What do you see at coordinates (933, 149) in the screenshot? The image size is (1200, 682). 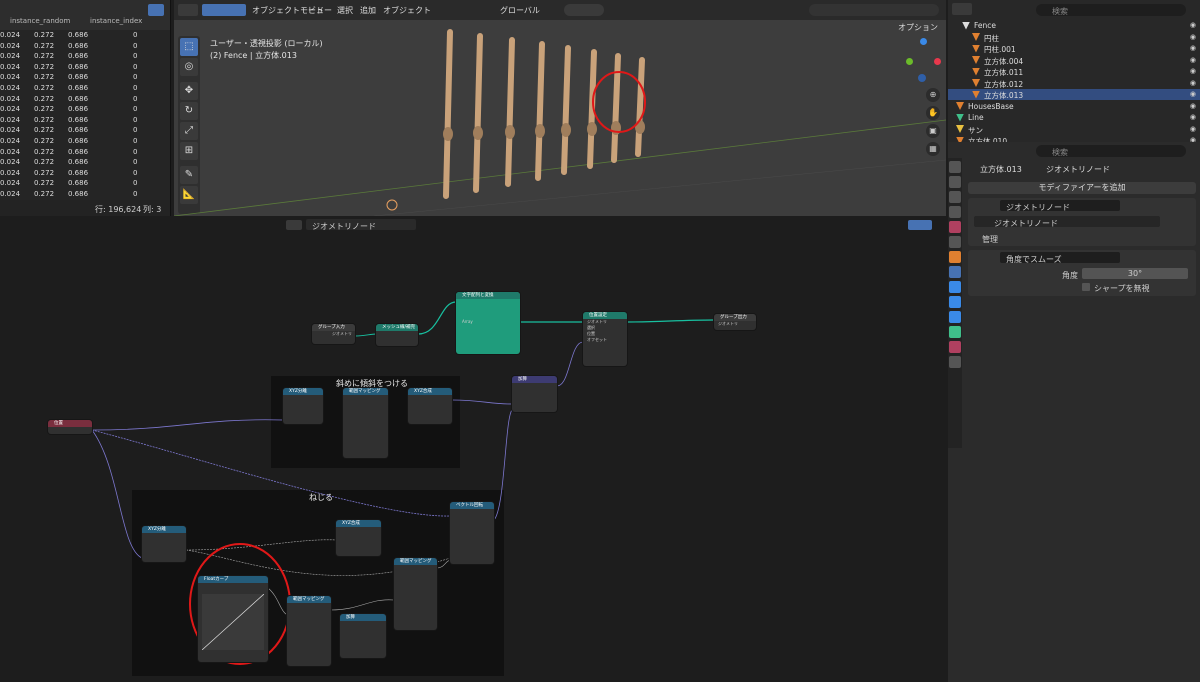 I see `grid-icon: ▦` at bounding box center [933, 149].